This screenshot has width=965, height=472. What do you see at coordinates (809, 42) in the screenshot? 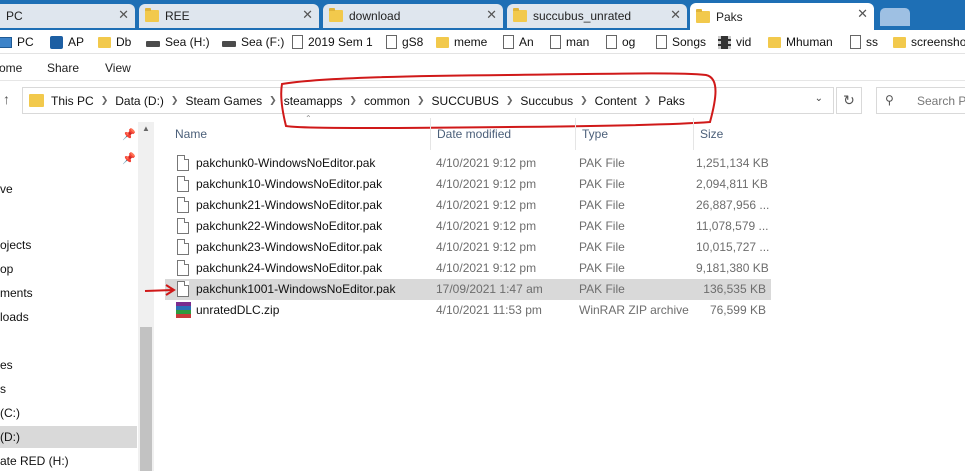
I see `bookmark-label: Mhuman` at bounding box center [809, 42].